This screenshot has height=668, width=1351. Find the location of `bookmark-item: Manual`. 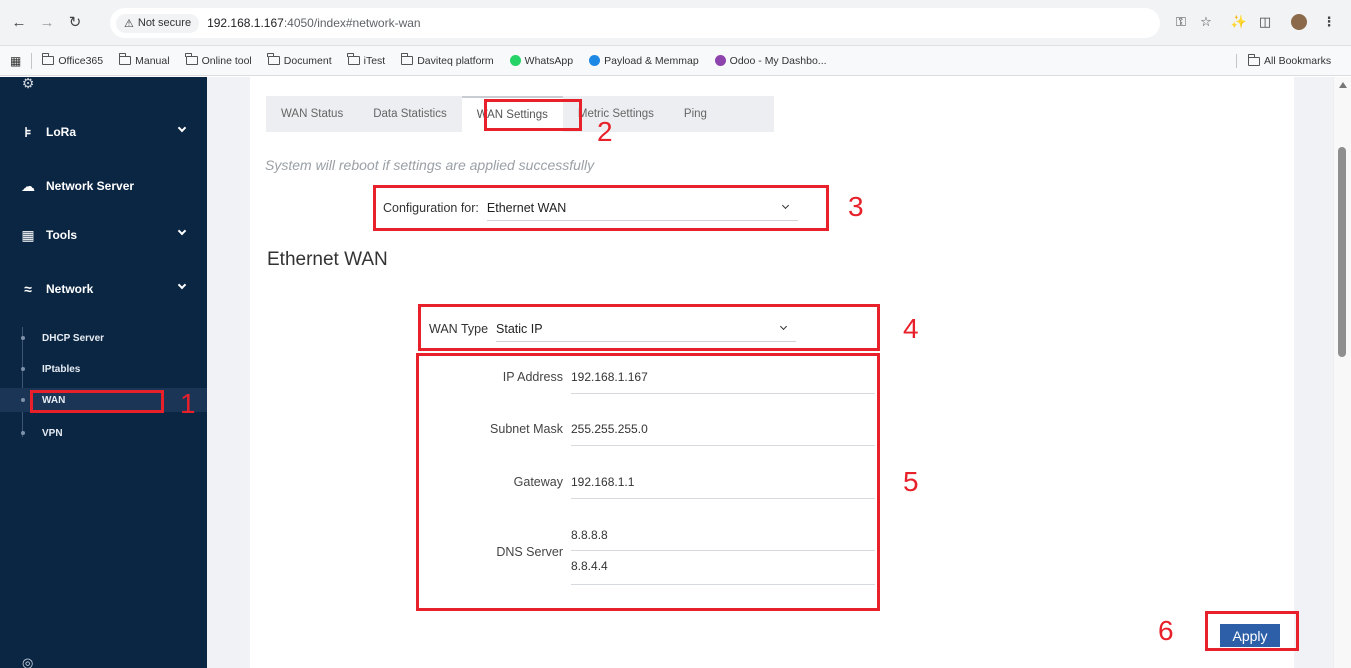

bookmark-item: Manual is located at coordinates (144, 60).